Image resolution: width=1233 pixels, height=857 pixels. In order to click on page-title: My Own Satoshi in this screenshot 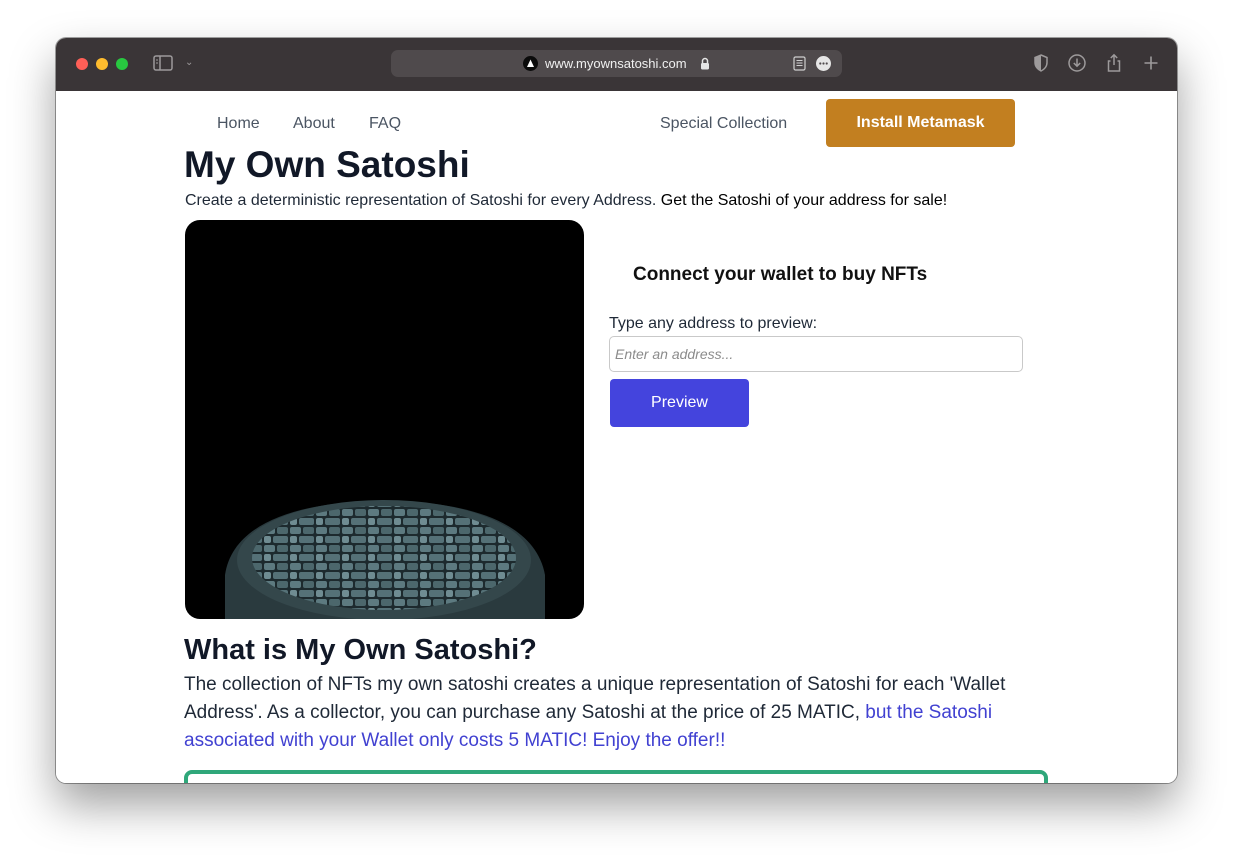, I will do `click(327, 164)`.